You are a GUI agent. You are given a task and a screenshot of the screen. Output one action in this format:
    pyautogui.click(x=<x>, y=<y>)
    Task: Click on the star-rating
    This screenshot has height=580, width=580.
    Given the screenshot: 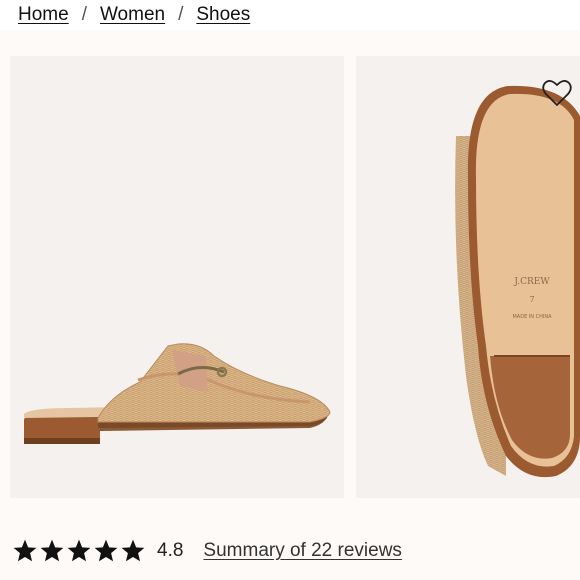 What is the action you would take?
    pyautogui.click(x=79, y=551)
    